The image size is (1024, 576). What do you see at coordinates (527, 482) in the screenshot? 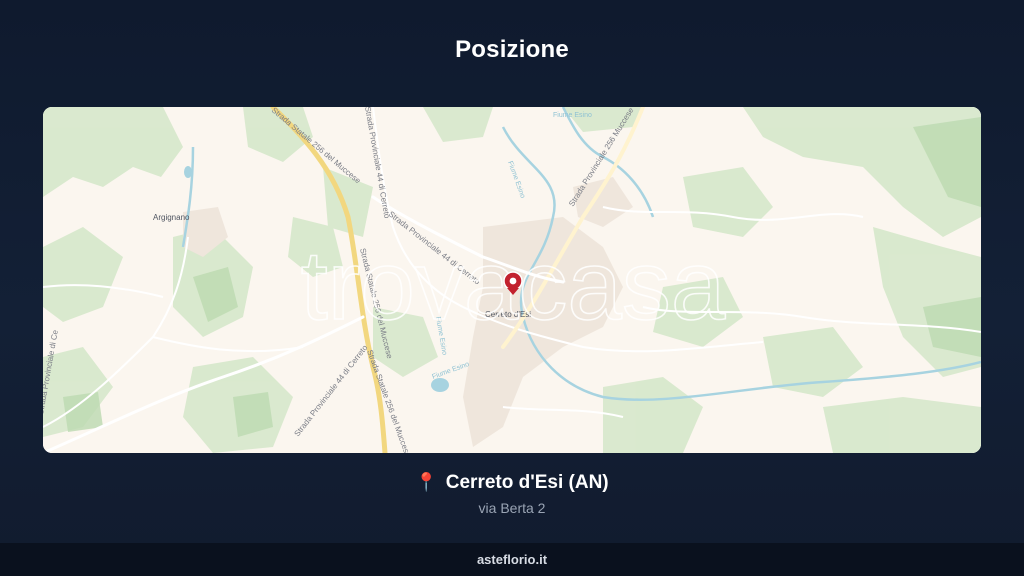
I see `location-city: Cerreto d'Esi (AN)` at bounding box center [527, 482].